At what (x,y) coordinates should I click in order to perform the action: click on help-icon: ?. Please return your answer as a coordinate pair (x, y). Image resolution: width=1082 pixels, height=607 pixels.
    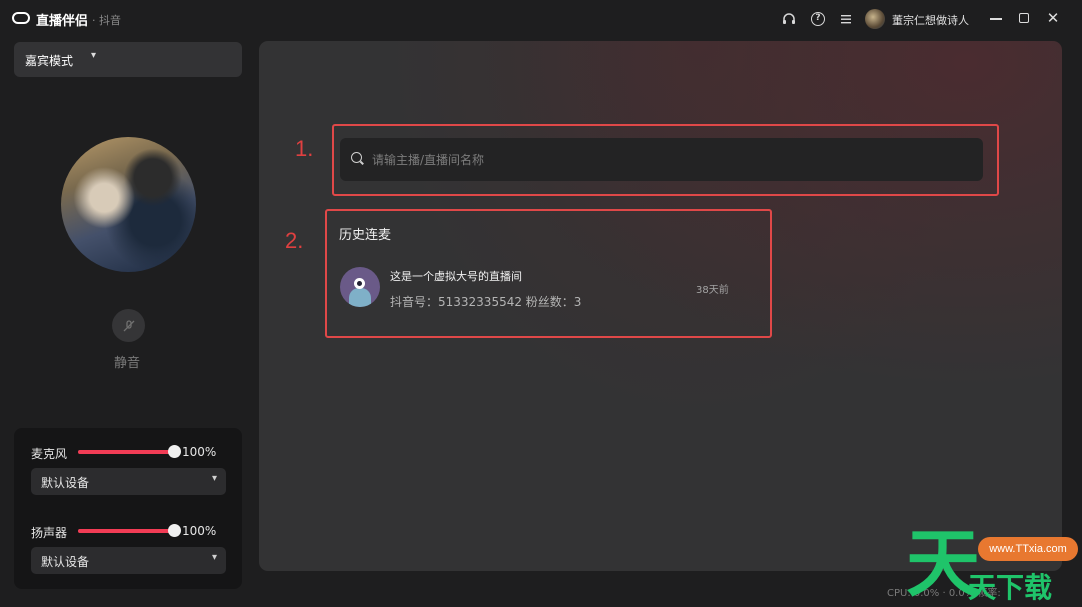
    Looking at the image, I should click on (818, 19).